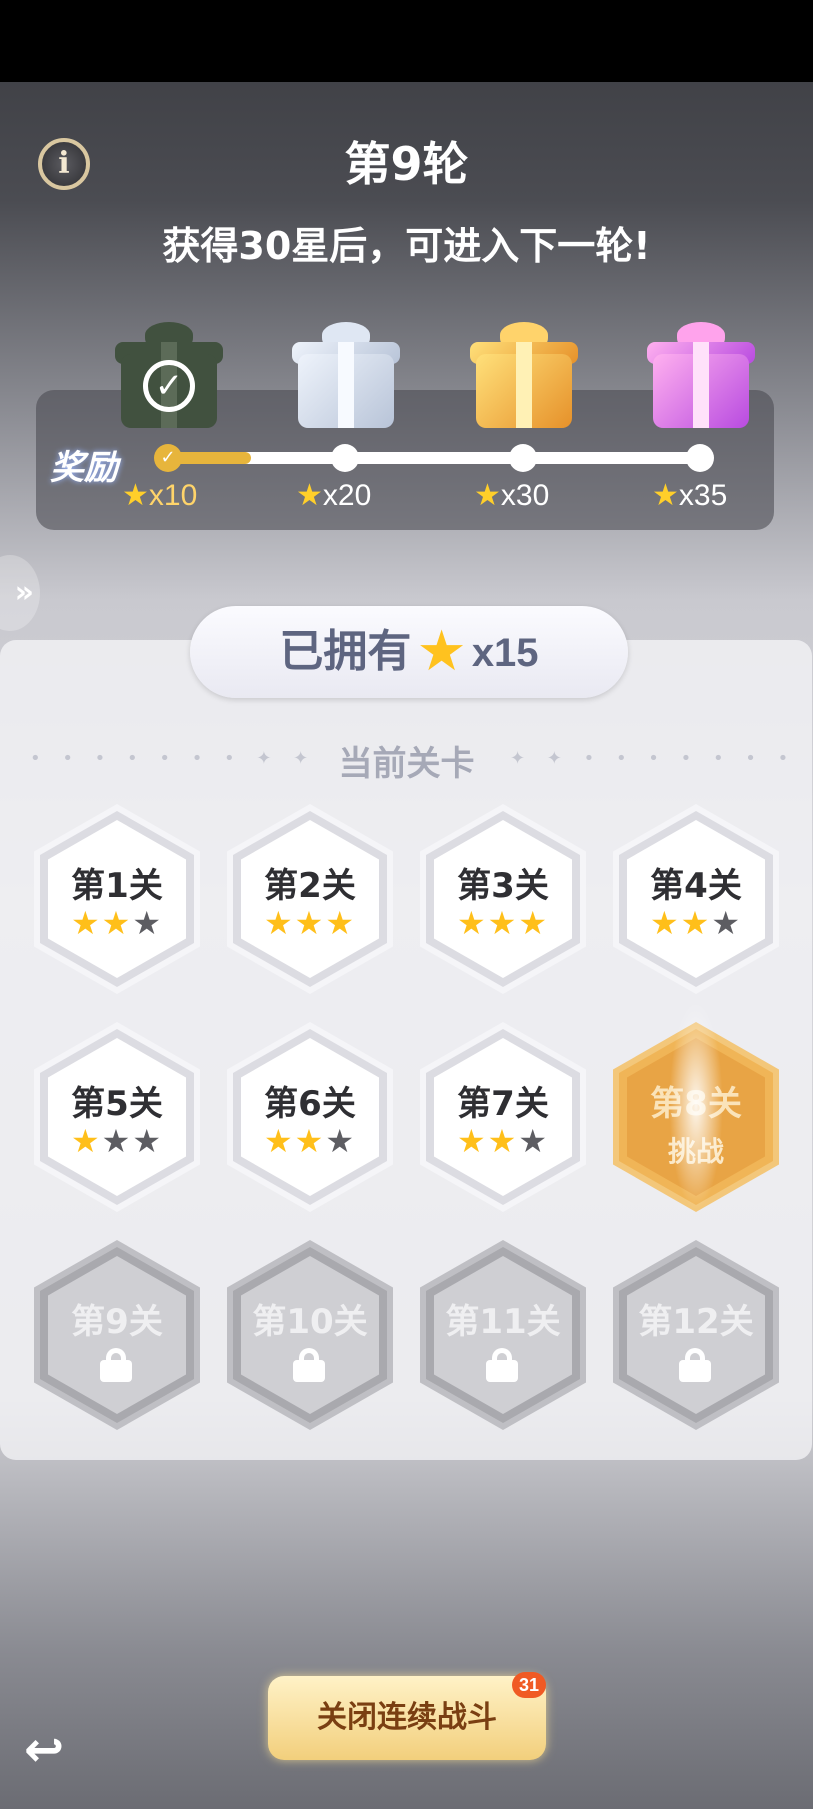 This screenshot has width=813, height=1809. What do you see at coordinates (160, 495) in the screenshot?
I see `reward-threshold: ★x10` at bounding box center [160, 495].